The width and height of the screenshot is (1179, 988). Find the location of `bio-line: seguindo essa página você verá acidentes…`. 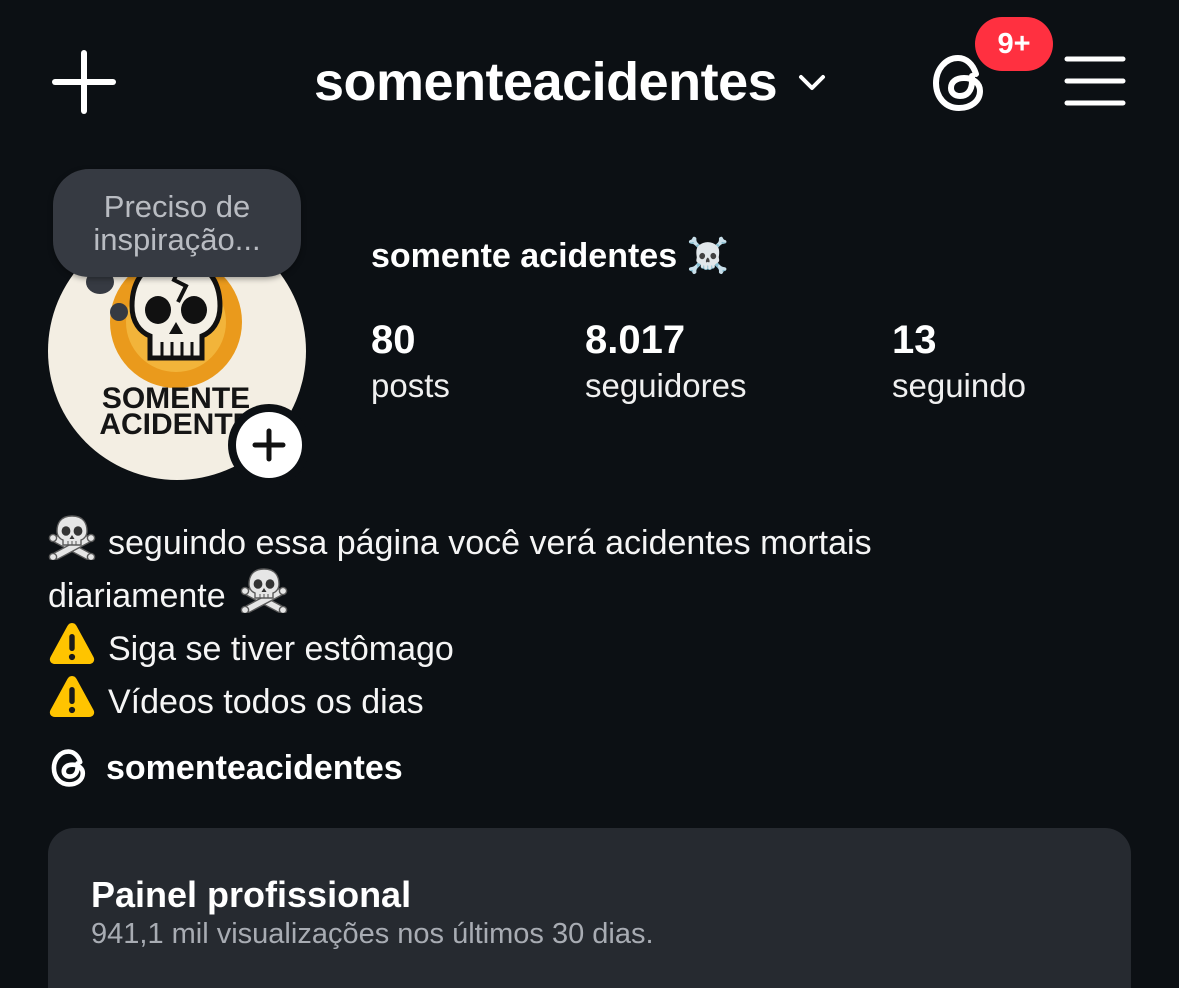

bio-line: seguindo essa página você verá acidentes… is located at coordinates (588, 540).